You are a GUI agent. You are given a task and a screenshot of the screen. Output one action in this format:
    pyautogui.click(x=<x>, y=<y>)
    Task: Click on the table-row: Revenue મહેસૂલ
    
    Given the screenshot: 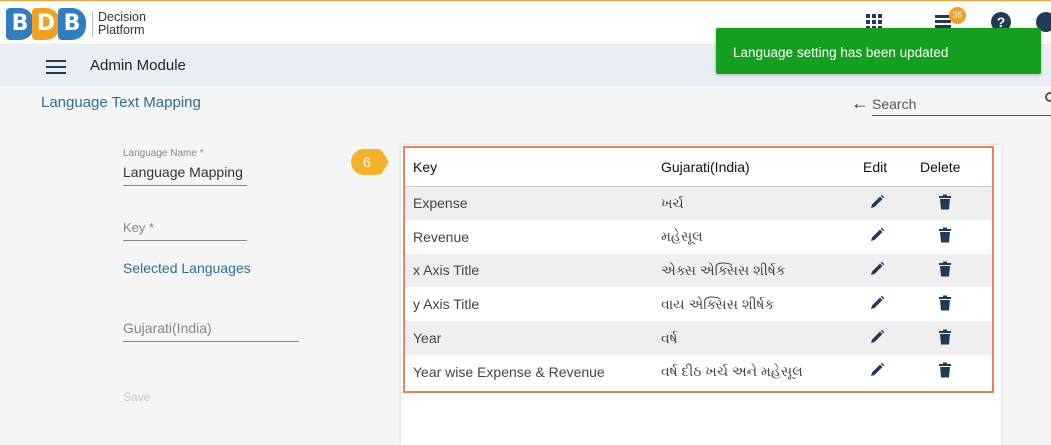 What is the action you would take?
    pyautogui.click(x=698, y=236)
    